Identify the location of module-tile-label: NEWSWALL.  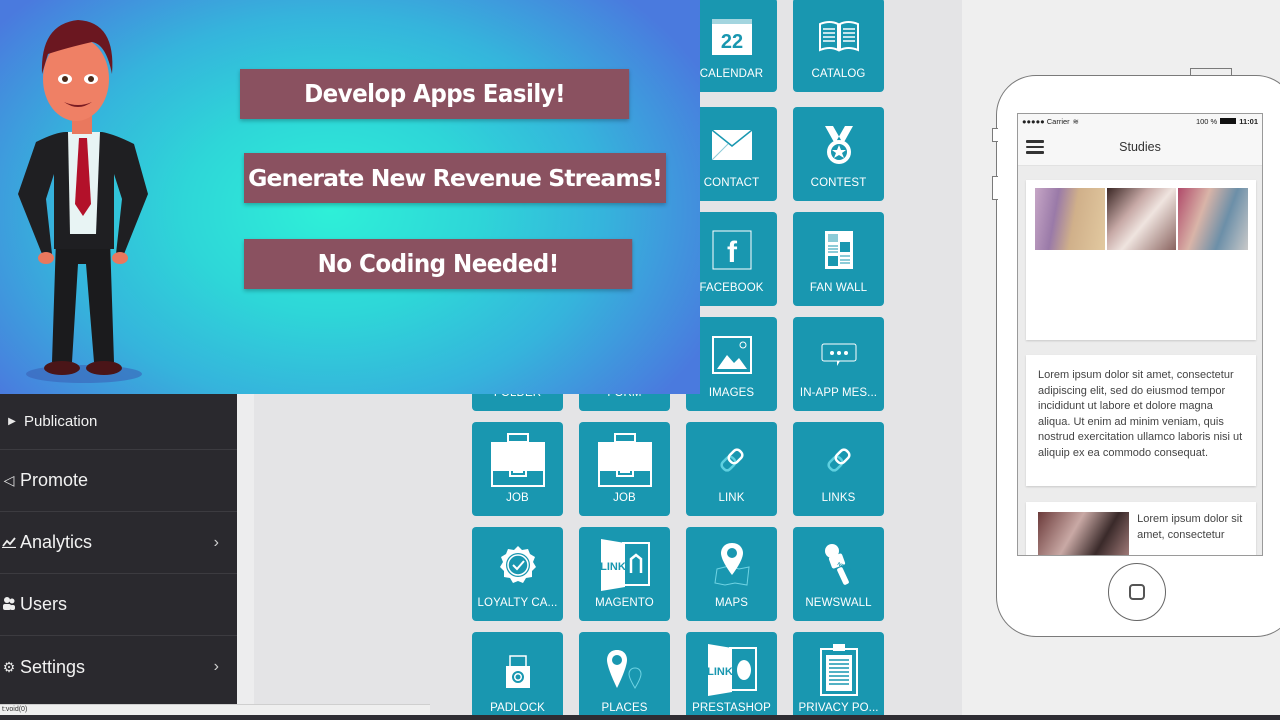
(838, 603).